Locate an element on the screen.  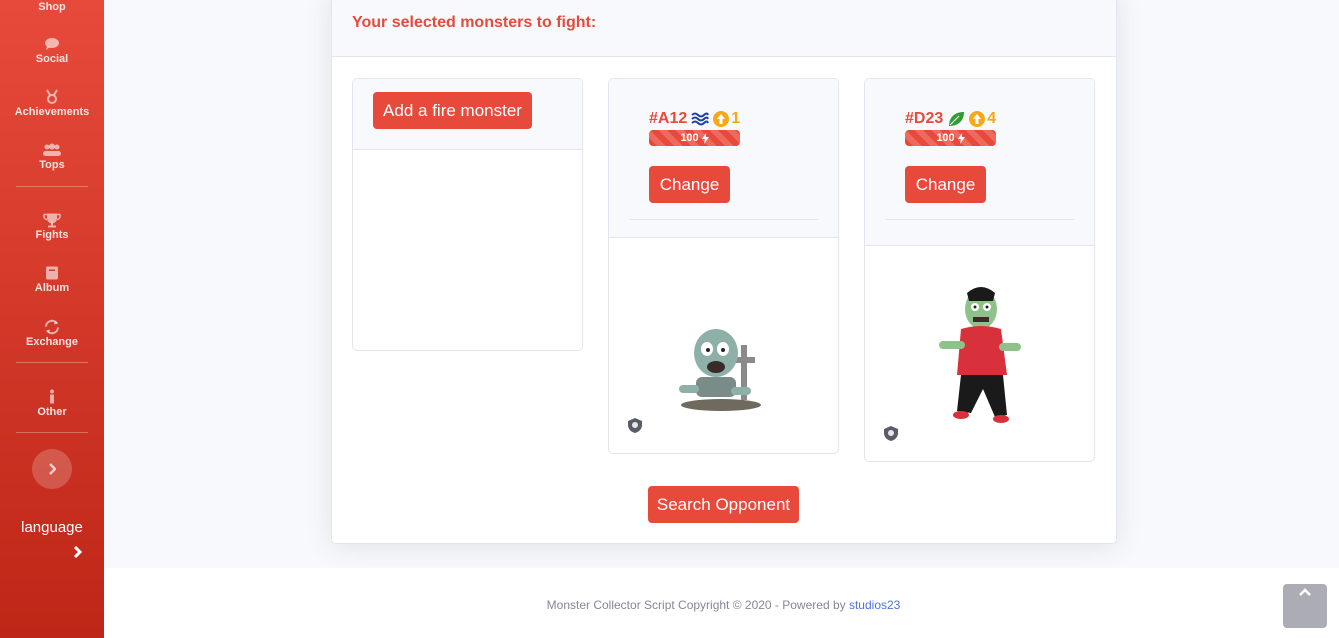
card-header: Your selected monsters to fight: is located at coordinates (724, 28).